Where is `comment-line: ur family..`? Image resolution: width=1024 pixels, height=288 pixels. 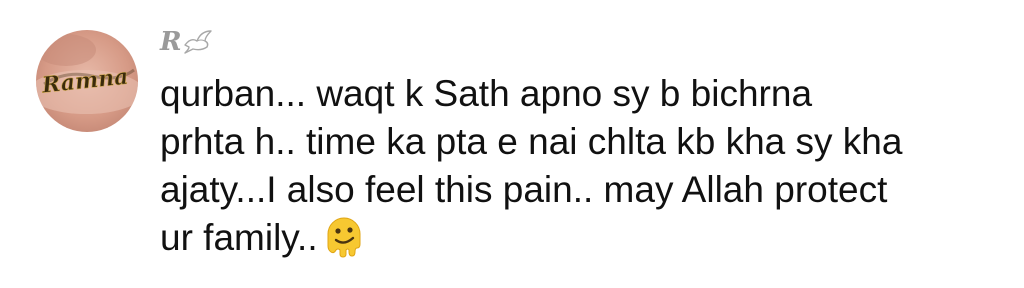 comment-line: ur family.. is located at coordinates (239, 237).